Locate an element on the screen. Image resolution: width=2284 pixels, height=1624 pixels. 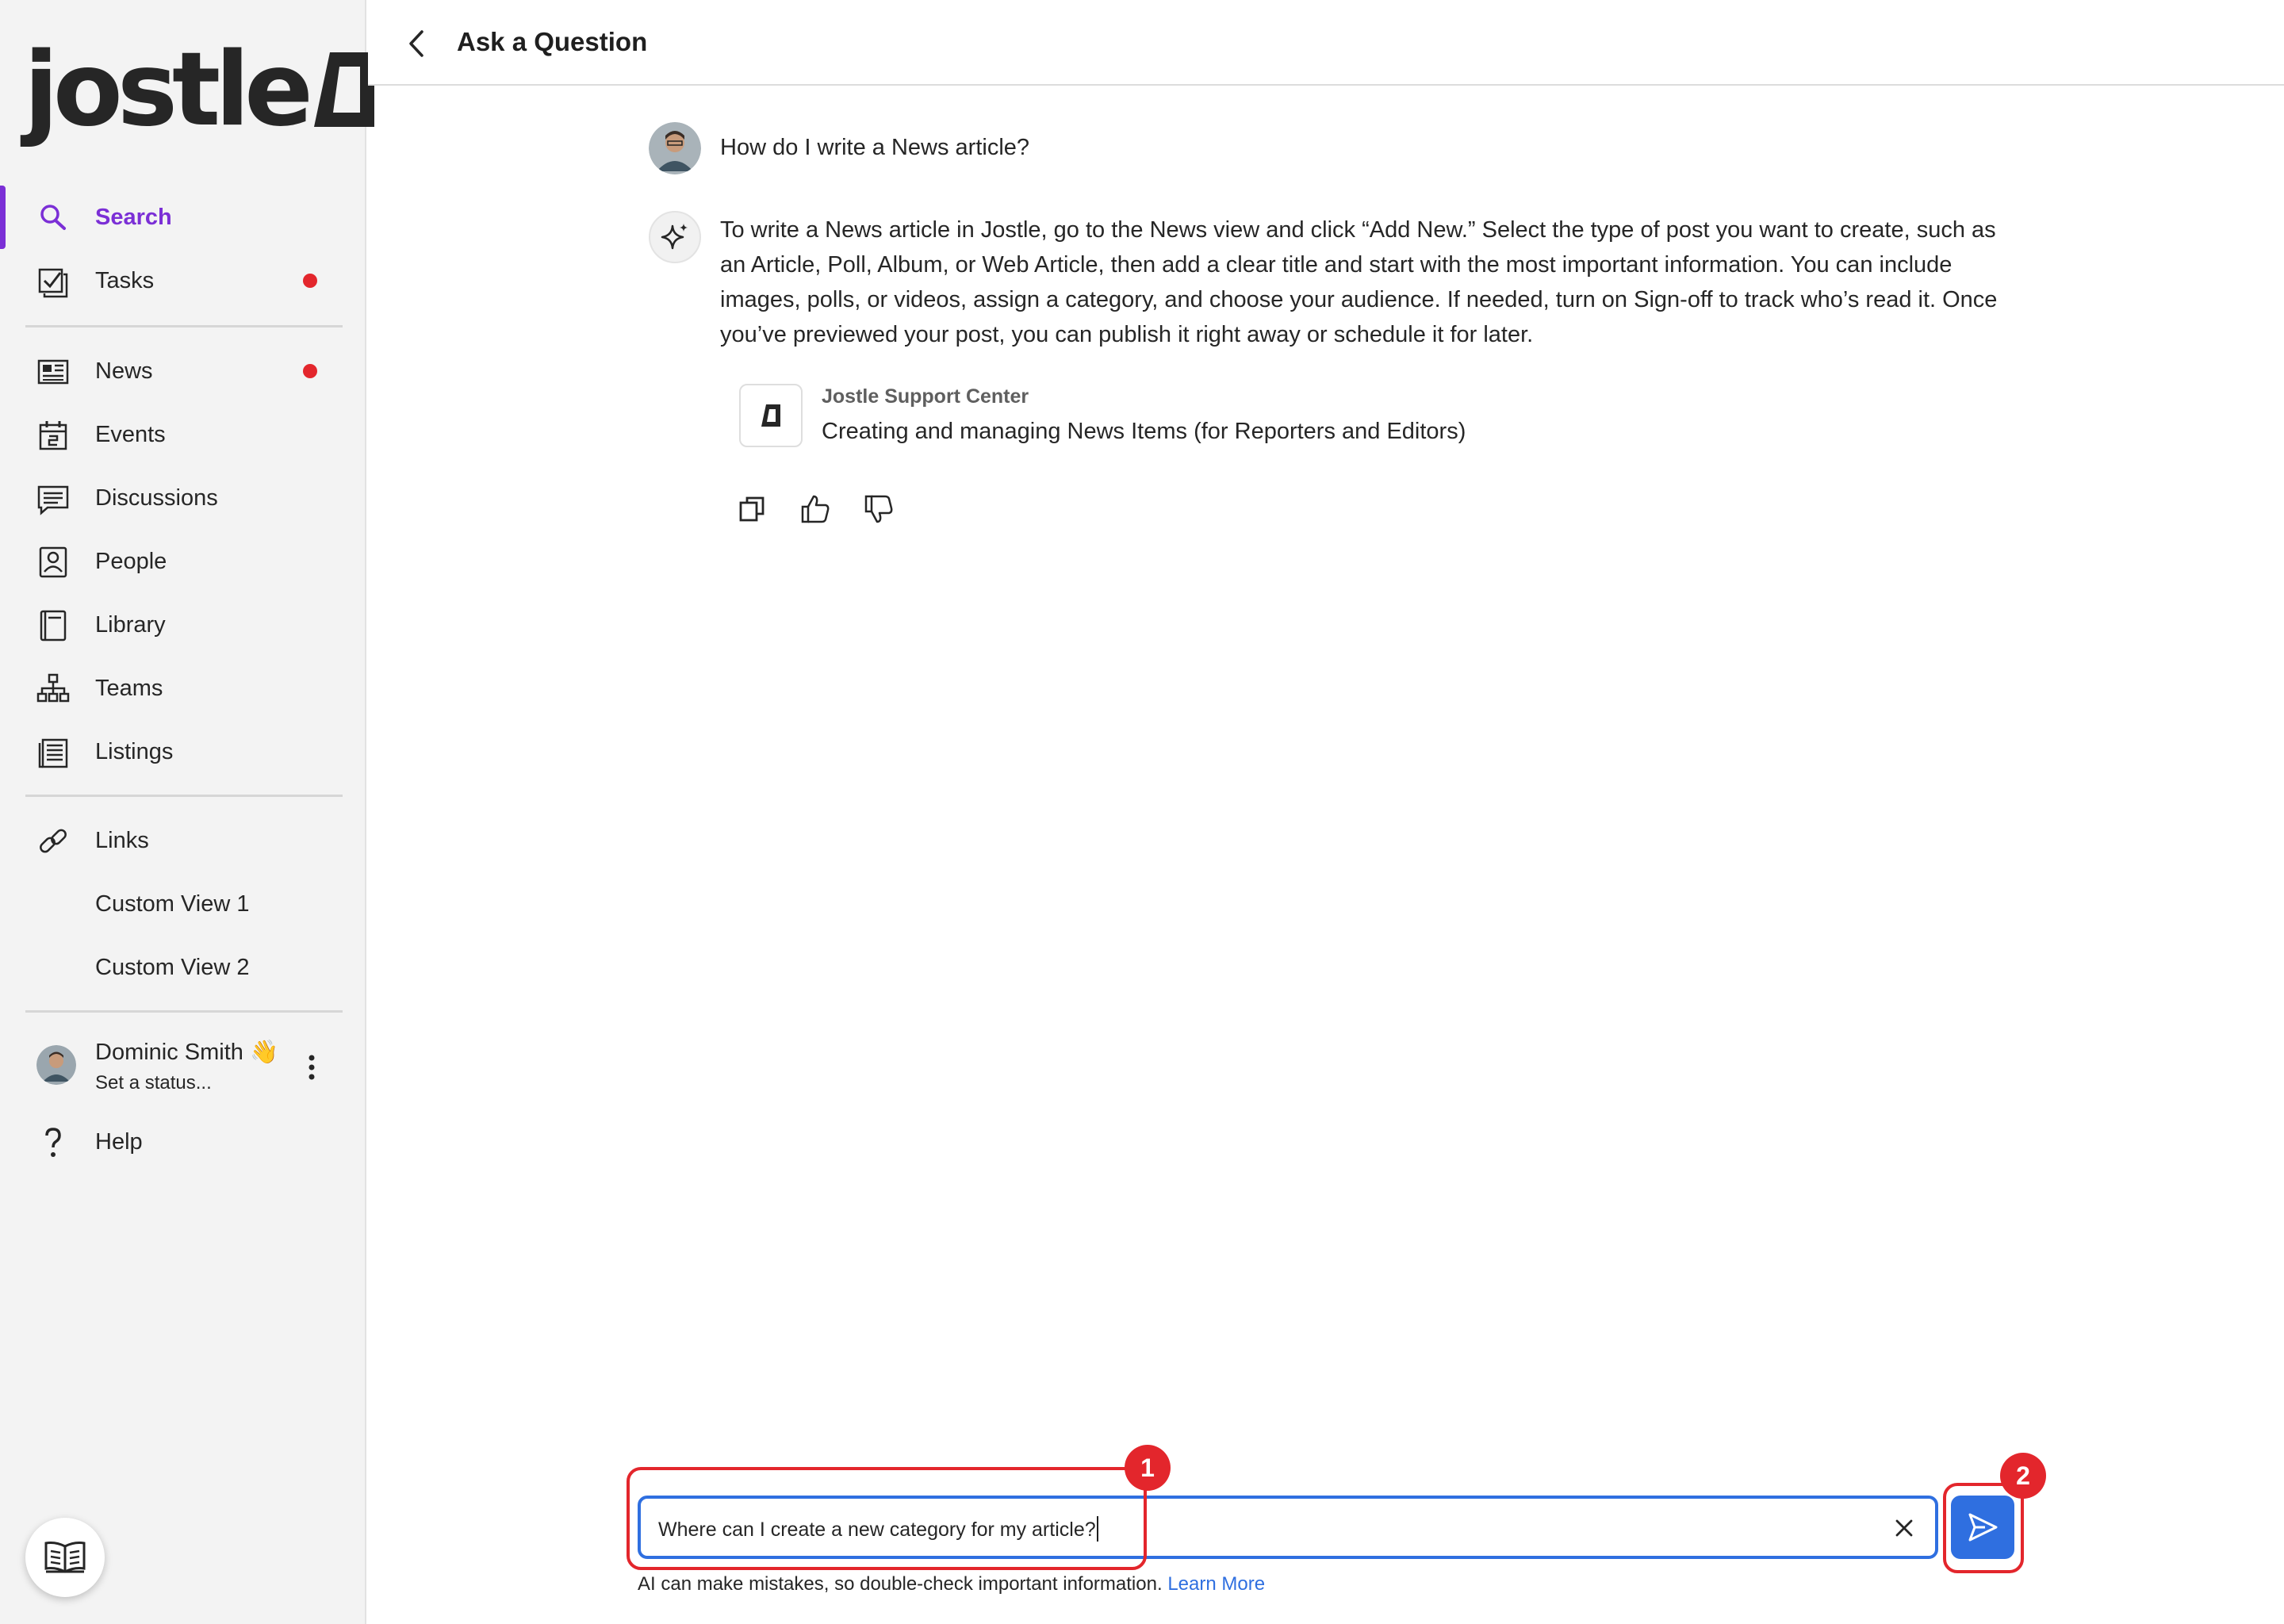
sidebar-item-label: Events is located at coordinates (130, 434).